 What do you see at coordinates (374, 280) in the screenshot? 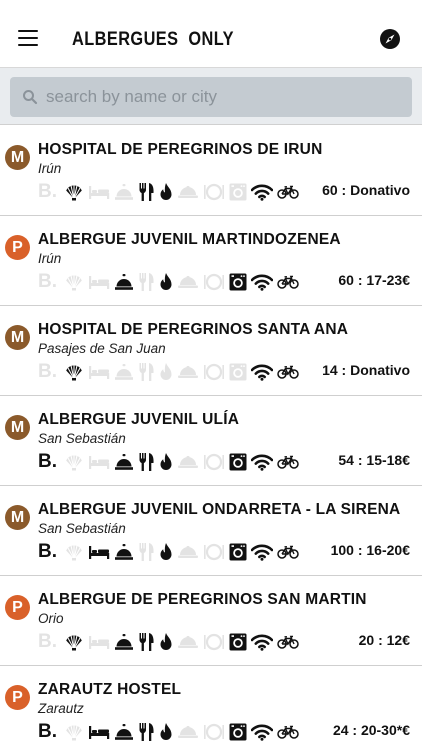
I see `beds-price: 60 : 17-23€` at bounding box center [374, 280].